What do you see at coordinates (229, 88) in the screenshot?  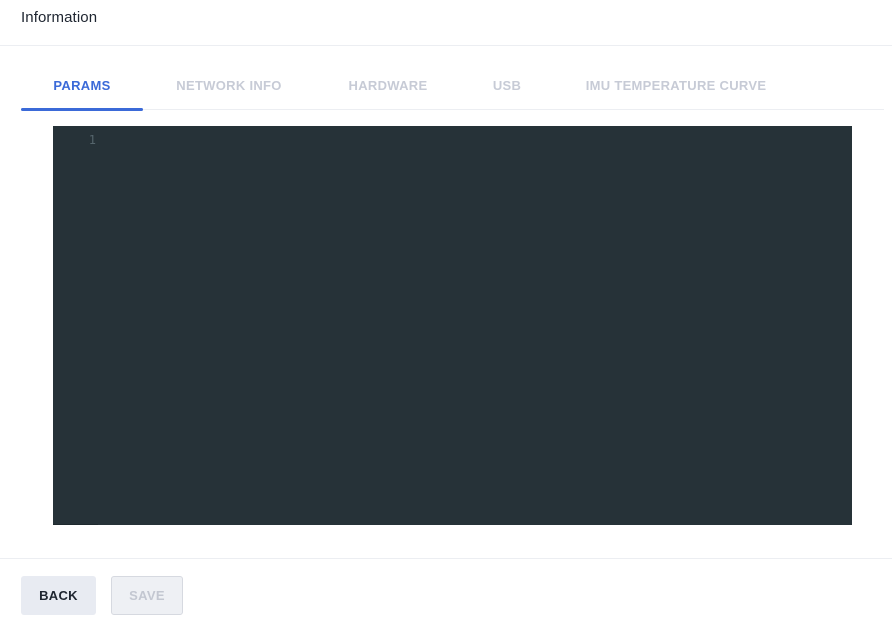 I see `tab-network-info: NETWORK INFO` at bounding box center [229, 88].